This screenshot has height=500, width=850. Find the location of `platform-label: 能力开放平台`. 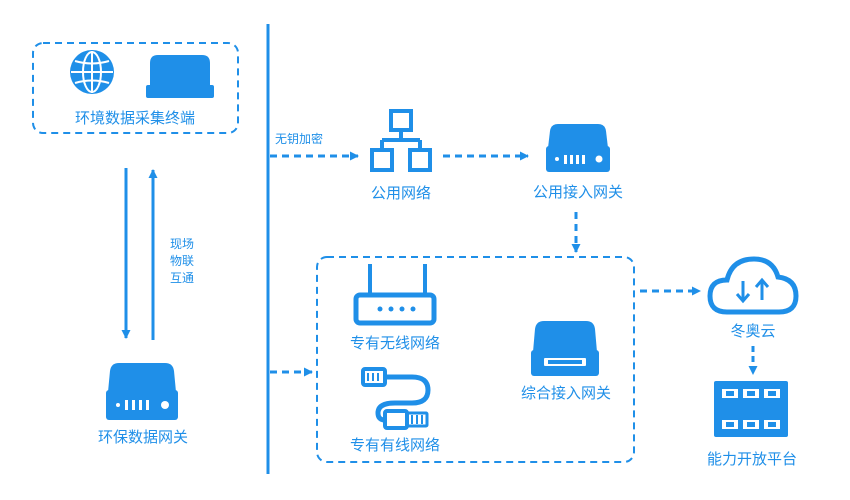

platform-label: 能力开放平台 is located at coordinates (752, 459).